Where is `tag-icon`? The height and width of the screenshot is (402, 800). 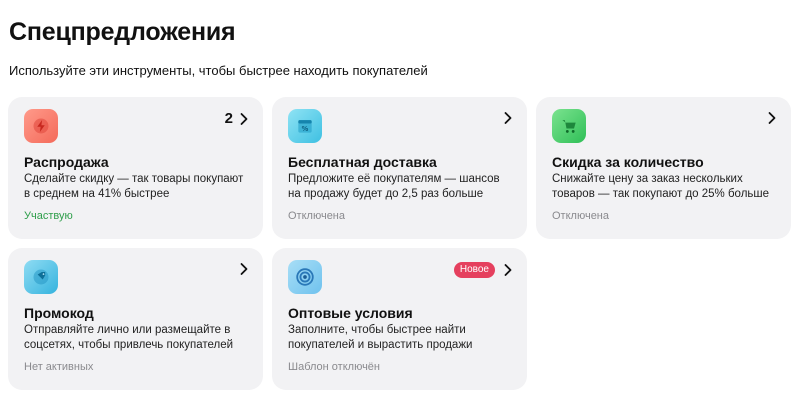
tag-icon is located at coordinates (41, 277).